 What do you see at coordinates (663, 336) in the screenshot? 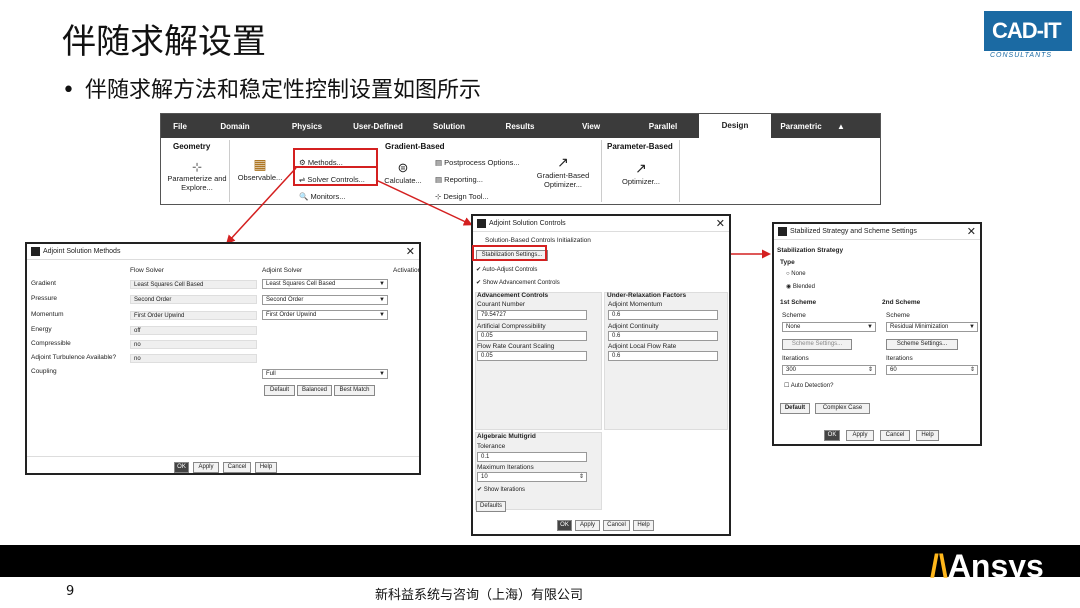
I see `continuity-input: 0.6` at bounding box center [663, 336].